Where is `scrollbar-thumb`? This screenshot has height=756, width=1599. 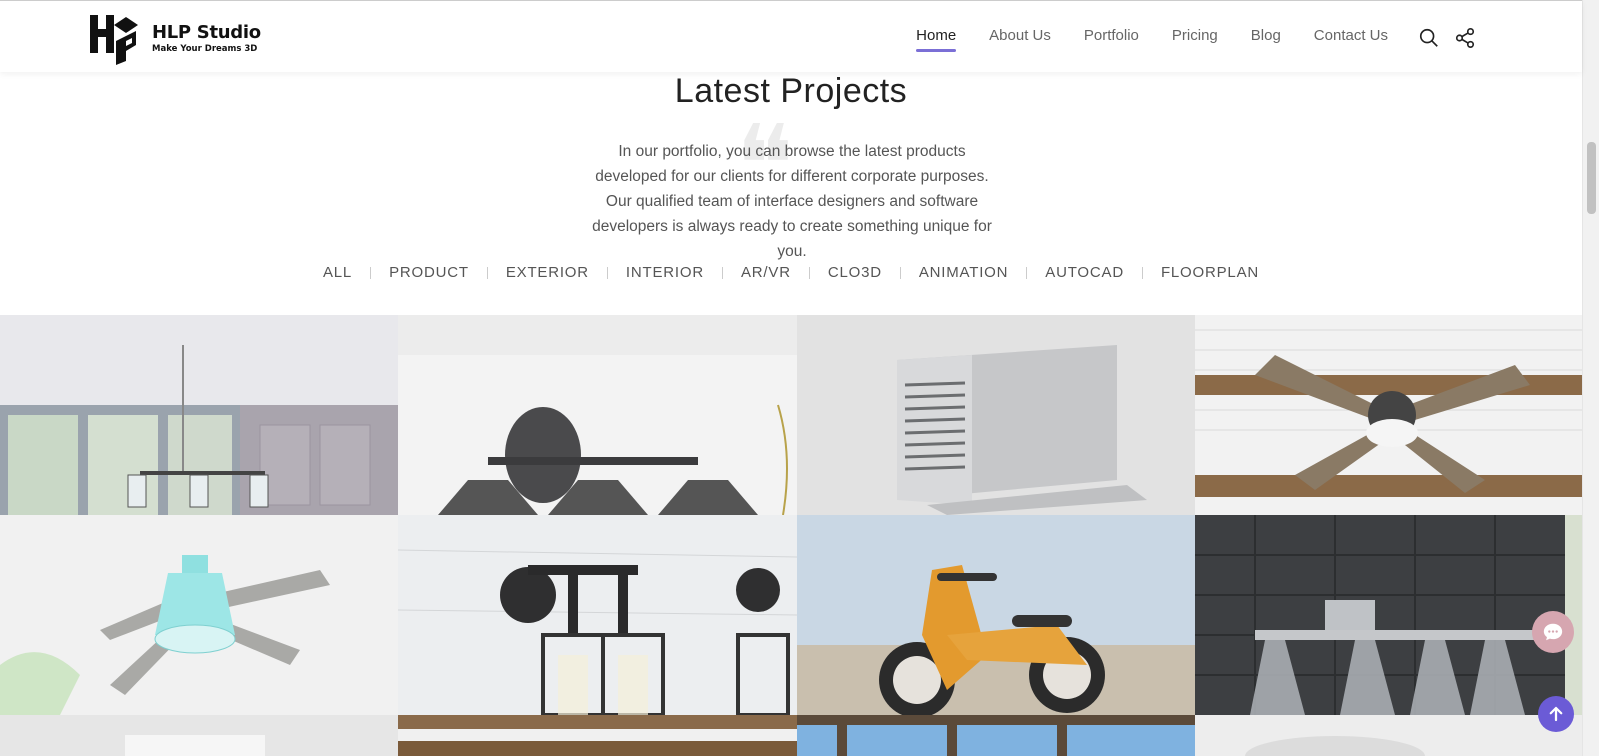
scrollbar-thumb is located at coordinates (1591, 178).